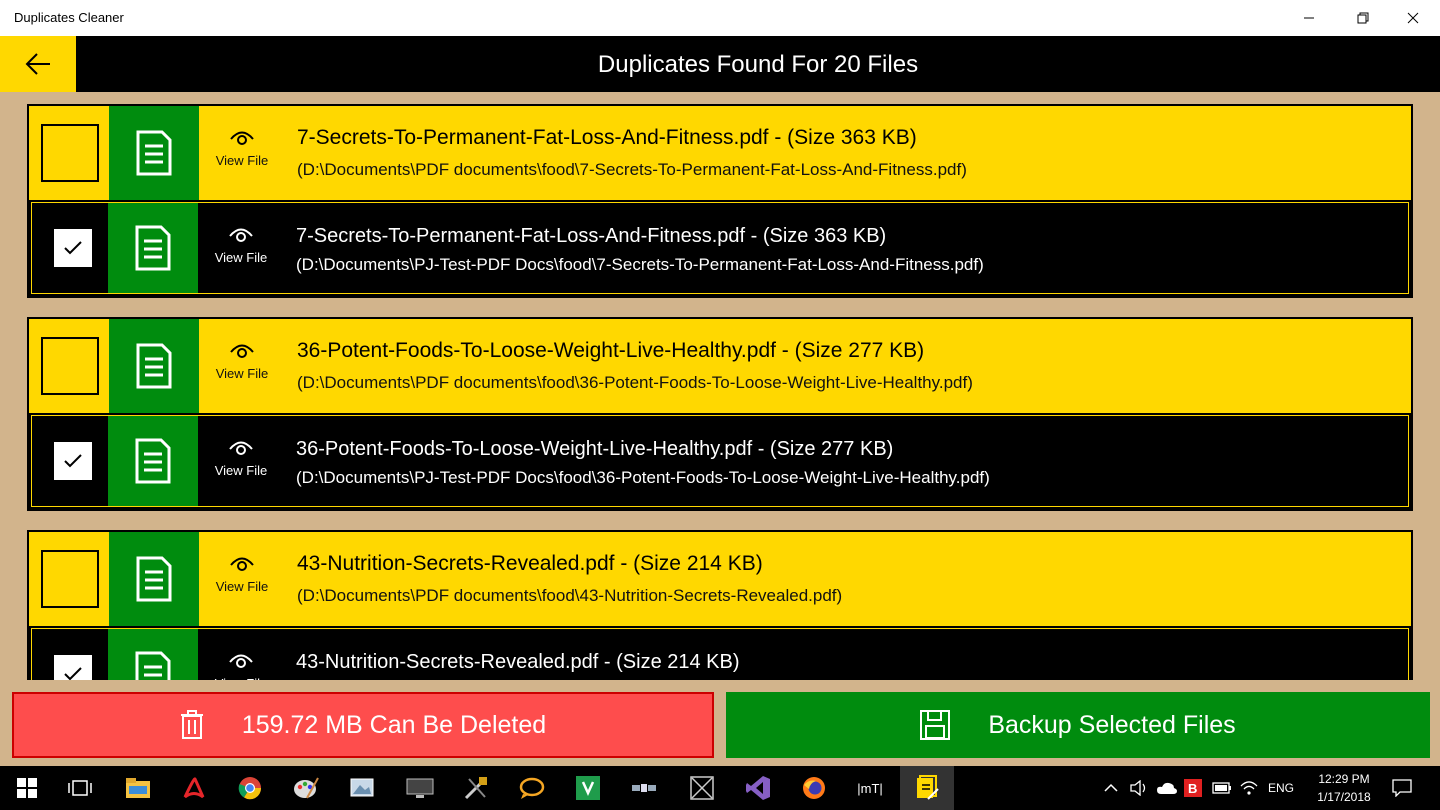 Image resolution: width=1440 pixels, height=810 pixels. Describe the element at coordinates (1222, 788) in the screenshot. I see `tray-battery` at that location.